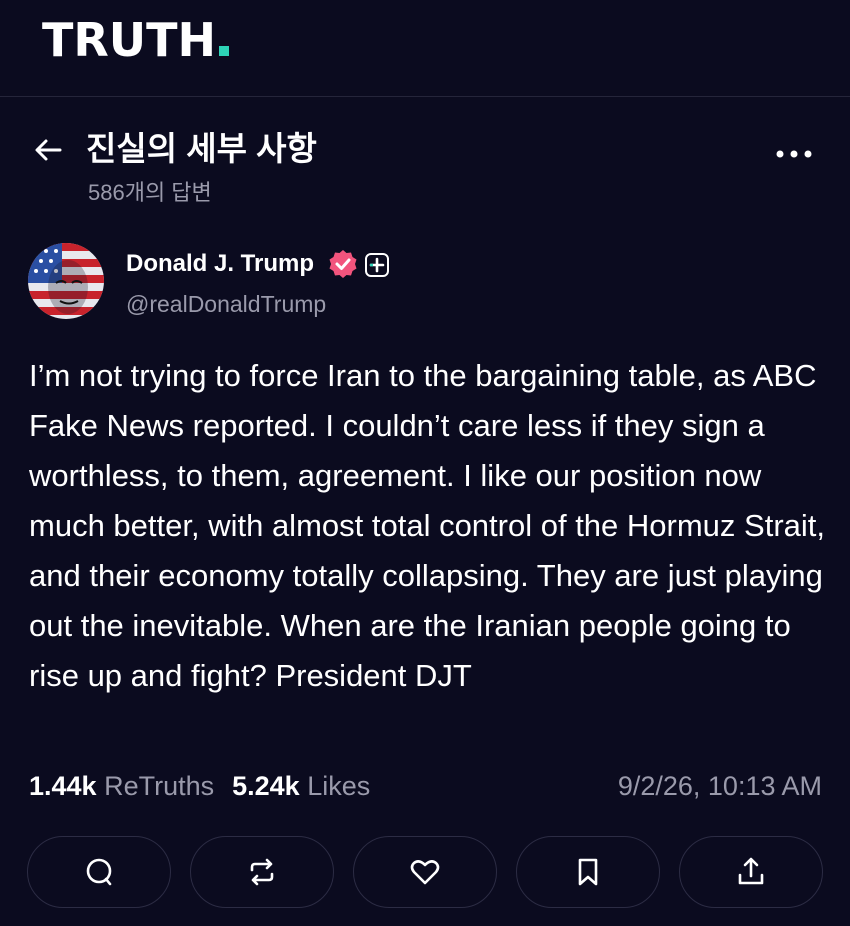 Image resolution: width=850 pixels, height=926 pixels. I want to click on reply-count: 586개의 답변, so click(150, 192).